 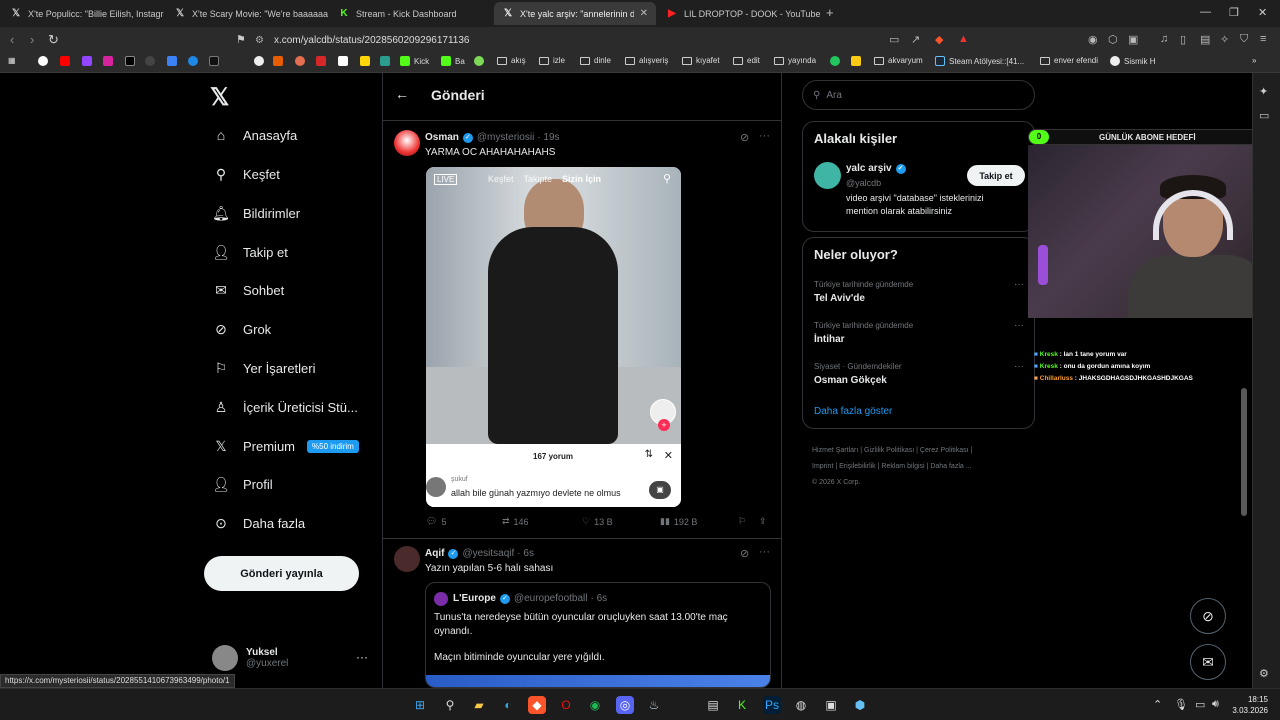 What do you see at coordinates (241, 39) in the screenshot?
I see `bookmark-icon: ⚑` at bounding box center [241, 39].